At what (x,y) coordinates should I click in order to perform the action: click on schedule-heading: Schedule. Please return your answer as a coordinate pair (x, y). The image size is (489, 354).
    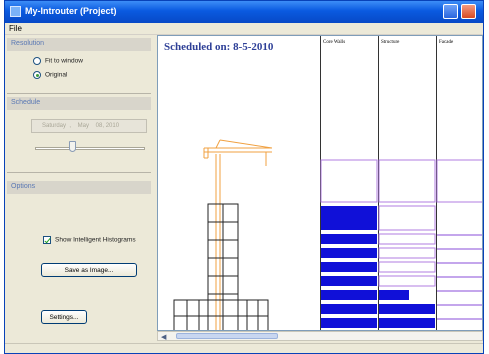
    Looking at the image, I should click on (79, 103).